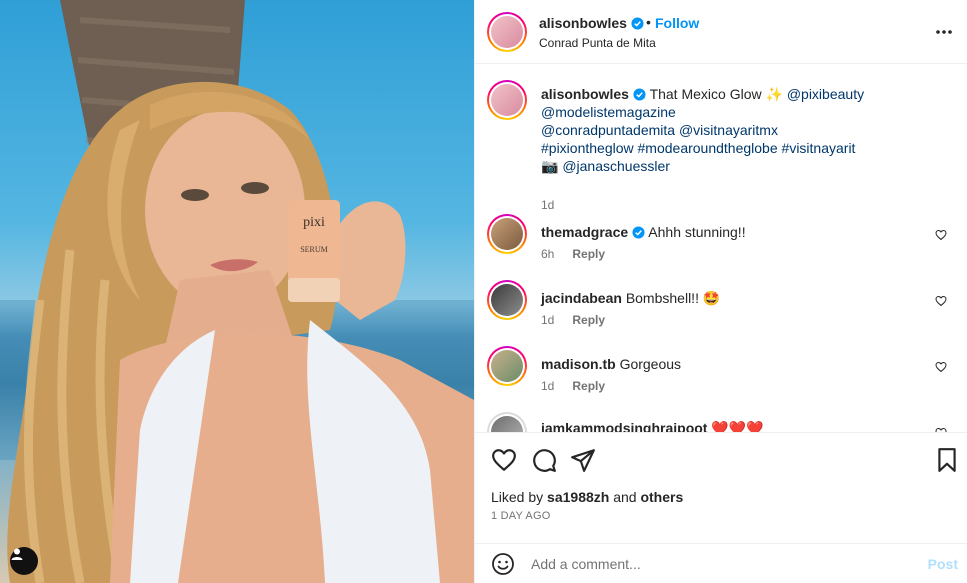  I want to click on comment-meta: 6h Reply, so click(573, 254).